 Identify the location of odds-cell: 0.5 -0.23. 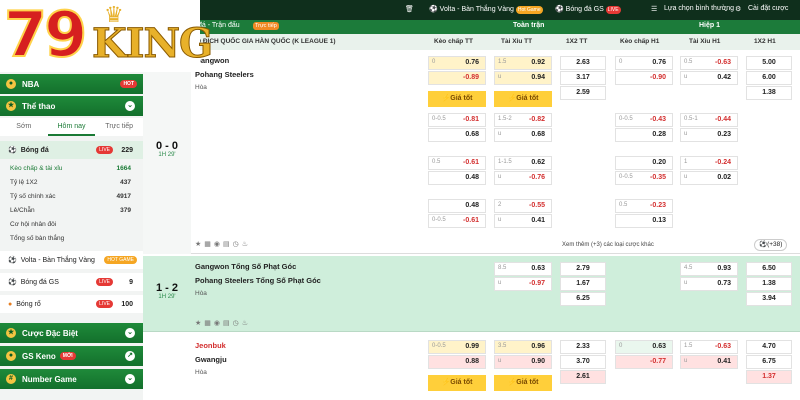
(644, 206).